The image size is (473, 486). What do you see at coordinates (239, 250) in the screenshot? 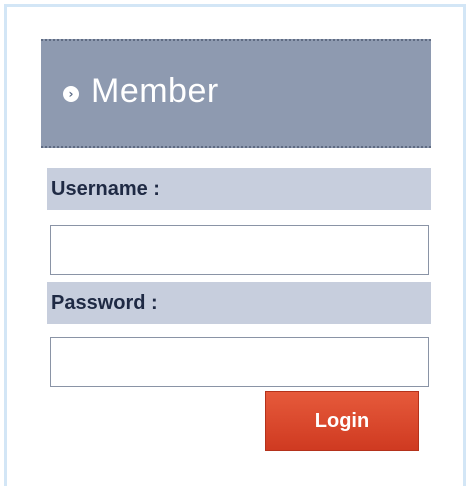
I see `username-input` at bounding box center [239, 250].